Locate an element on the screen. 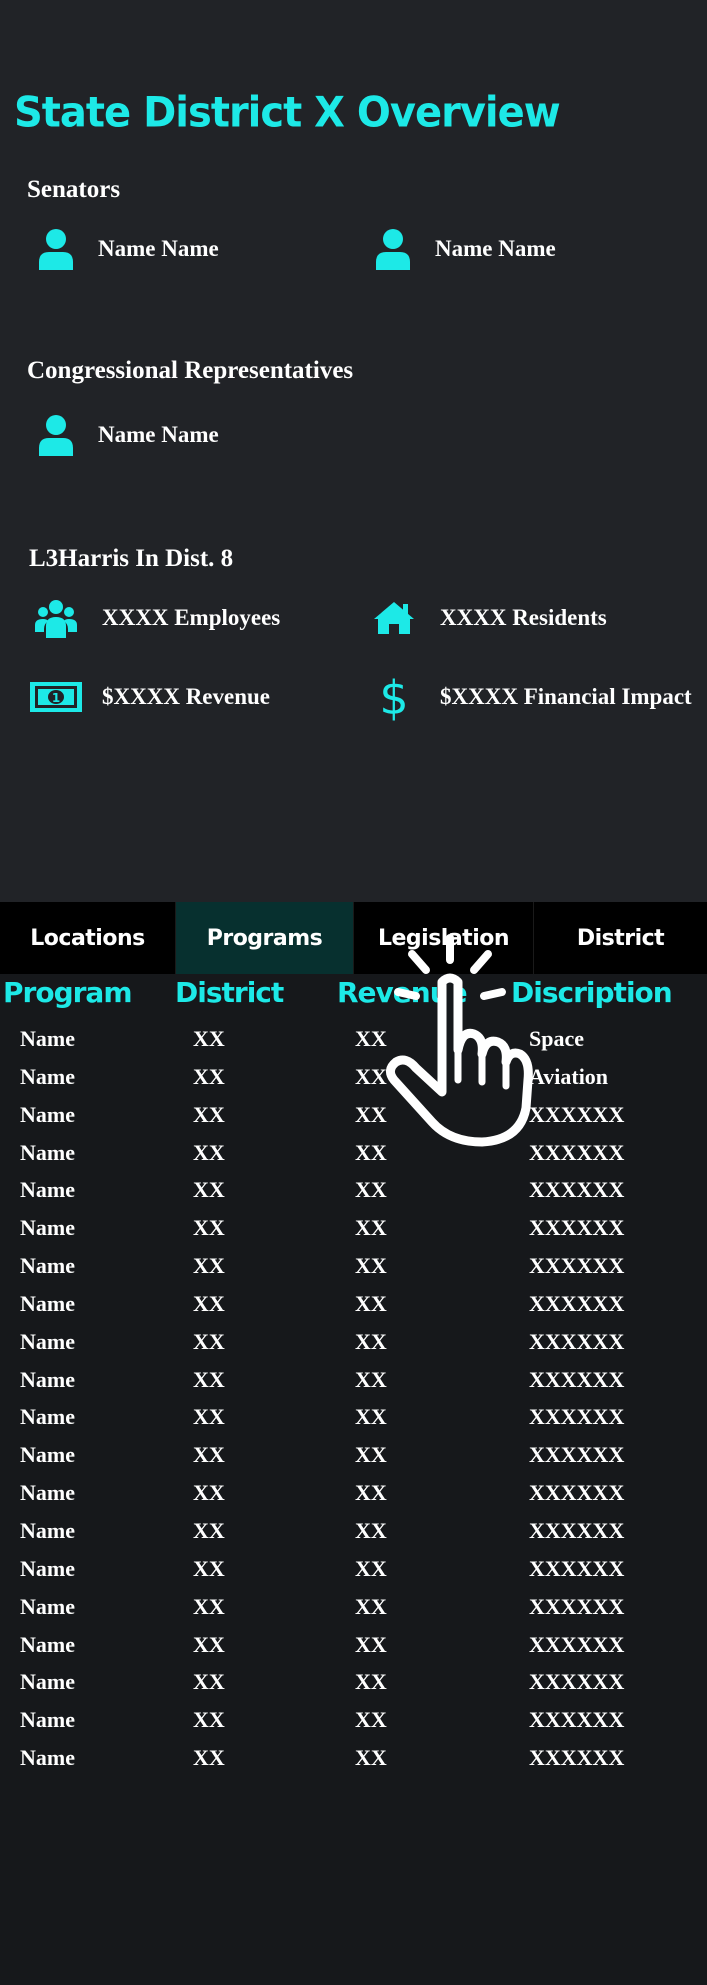  tab-programs: Programs is located at coordinates (265, 938).